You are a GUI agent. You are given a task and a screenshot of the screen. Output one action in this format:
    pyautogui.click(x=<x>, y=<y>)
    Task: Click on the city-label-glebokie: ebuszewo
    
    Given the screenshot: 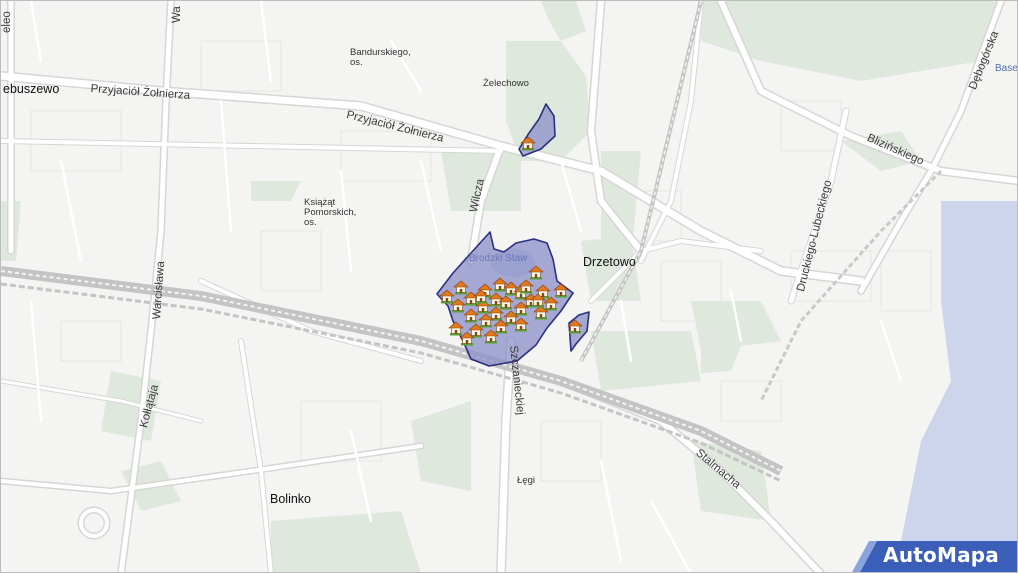 What is the action you would take?
    pyautogui.click(x=31, y=89)
    